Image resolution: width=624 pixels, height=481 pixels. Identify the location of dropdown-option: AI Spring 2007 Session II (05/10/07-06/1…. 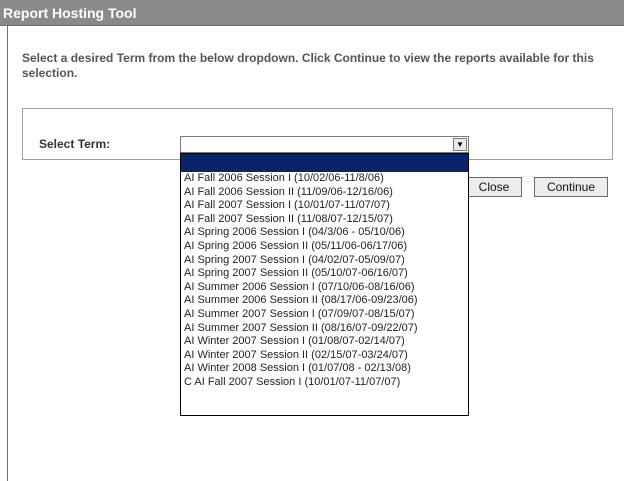
(324, 274).